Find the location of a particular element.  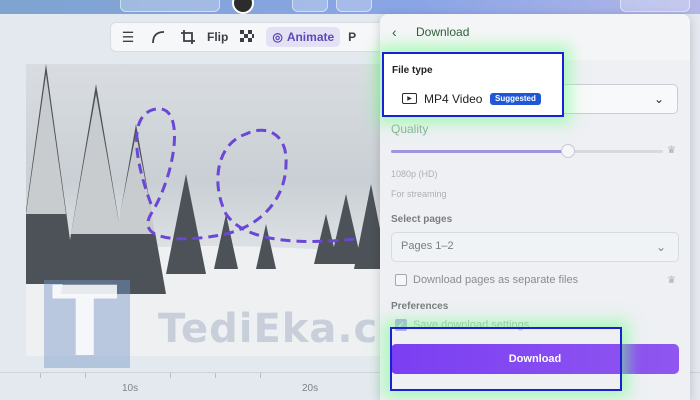

panel-header: ‹ Download is located at coordinates (430, 32).